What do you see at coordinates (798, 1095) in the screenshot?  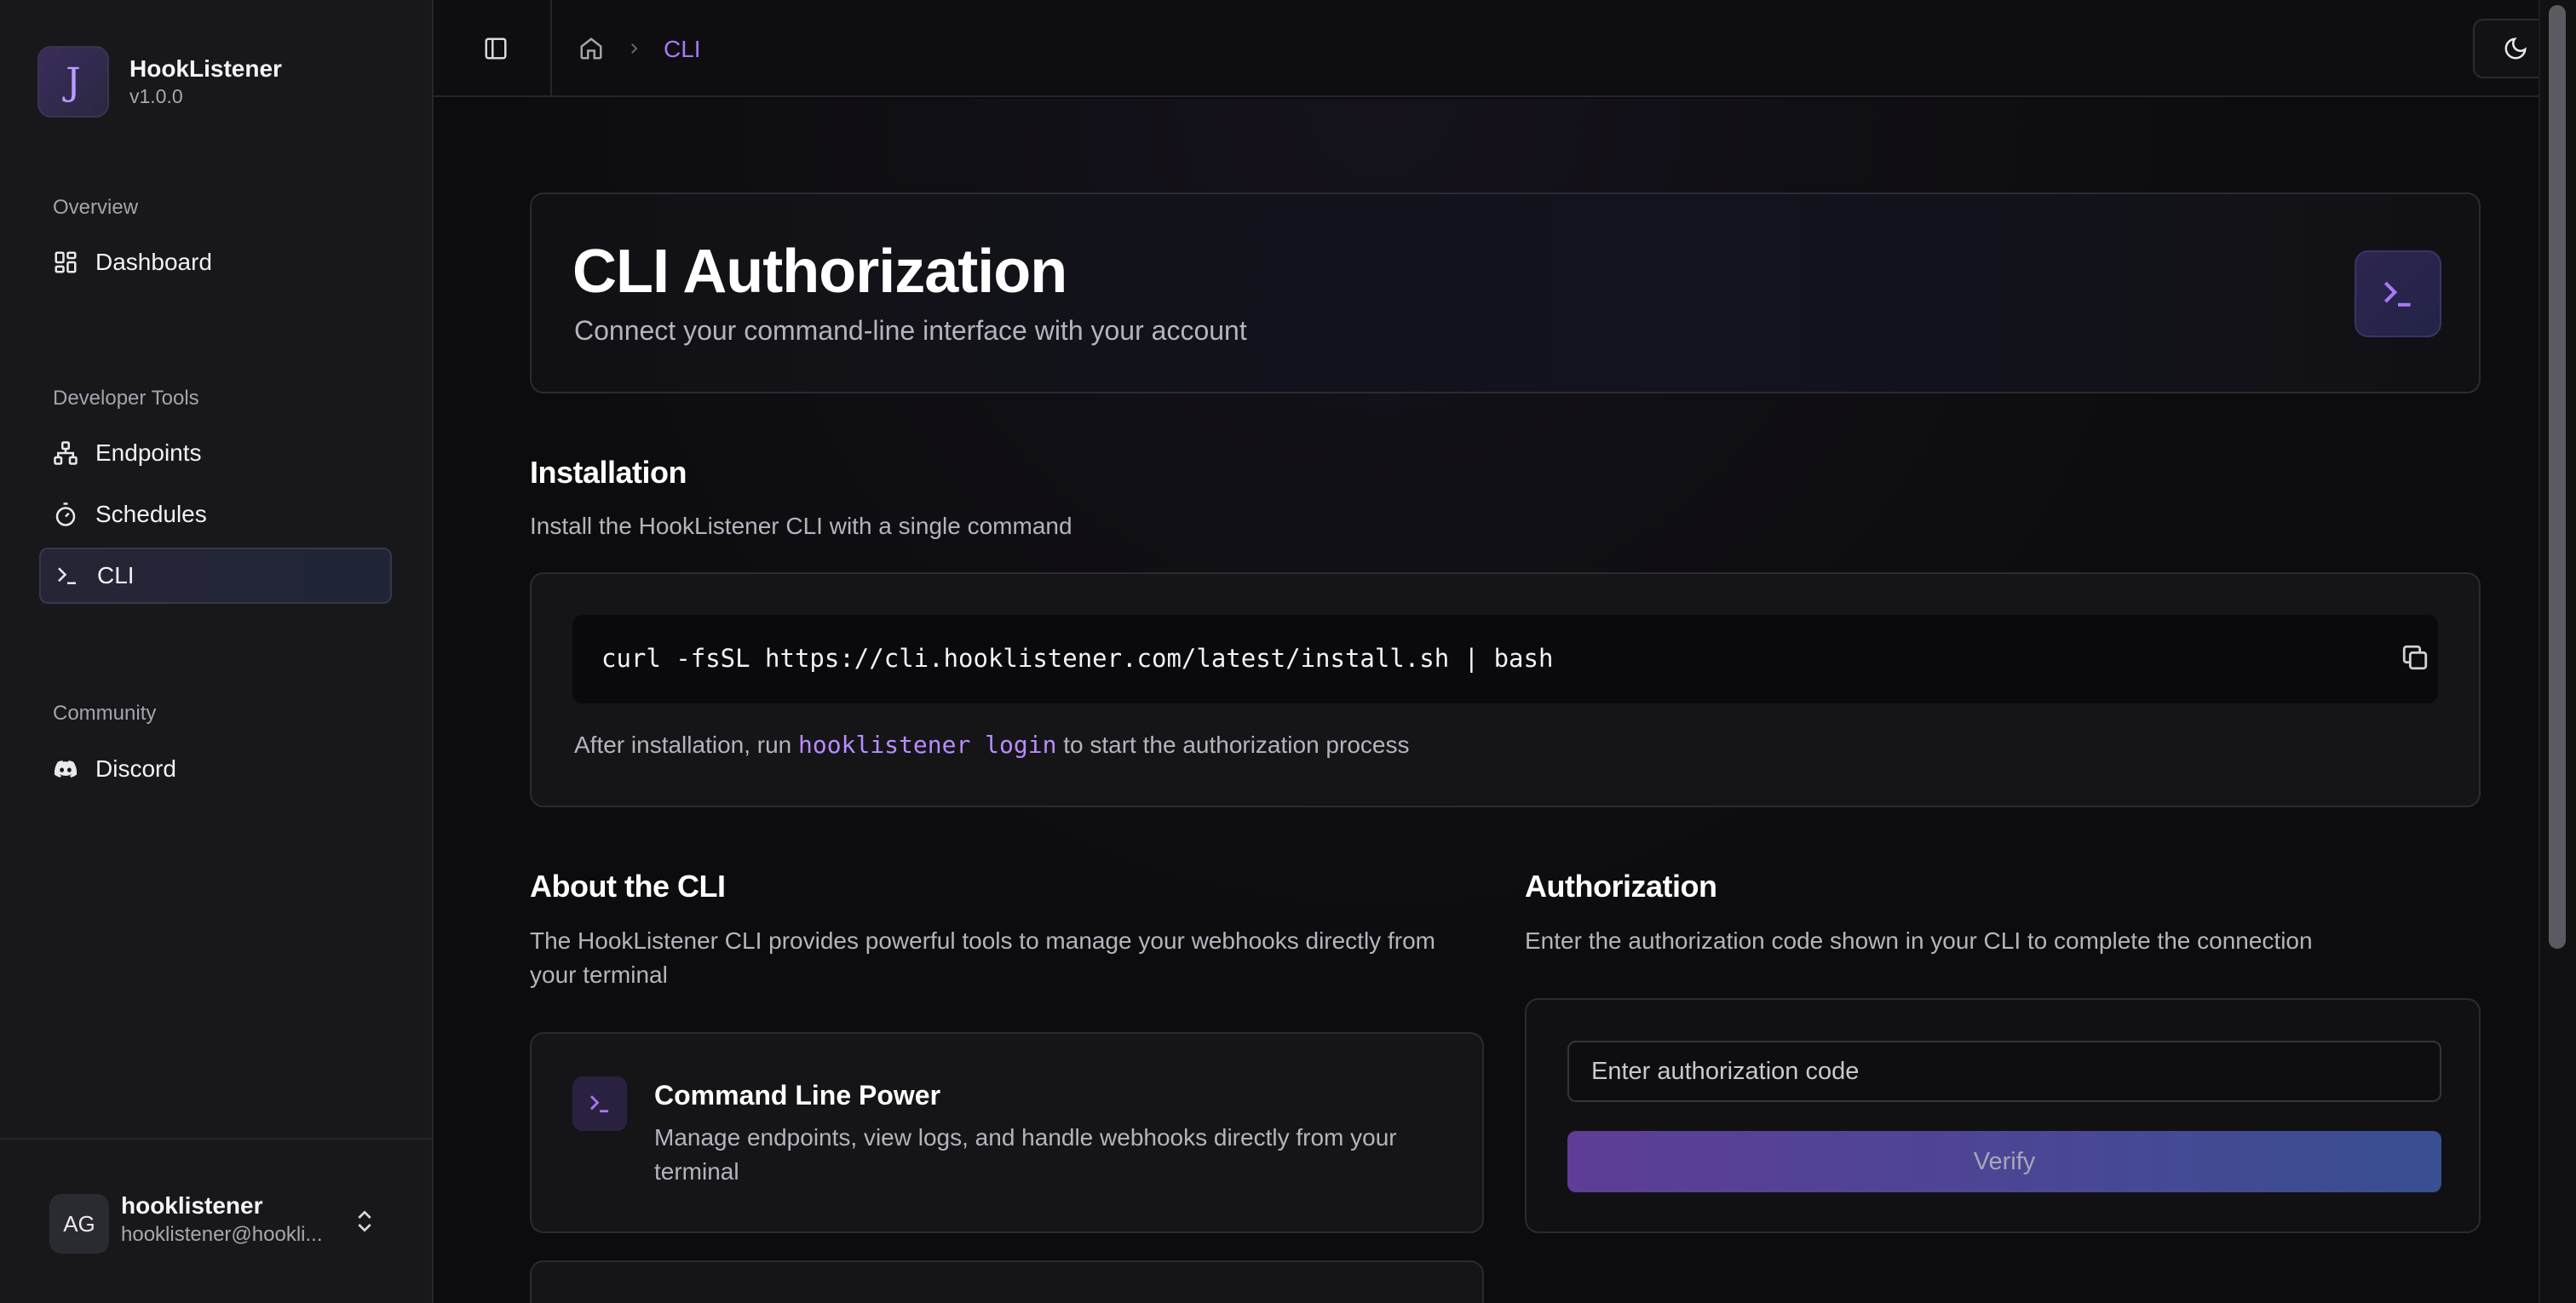 I see `feature-title: Command Line Power` at bounding box center [798, 1095].